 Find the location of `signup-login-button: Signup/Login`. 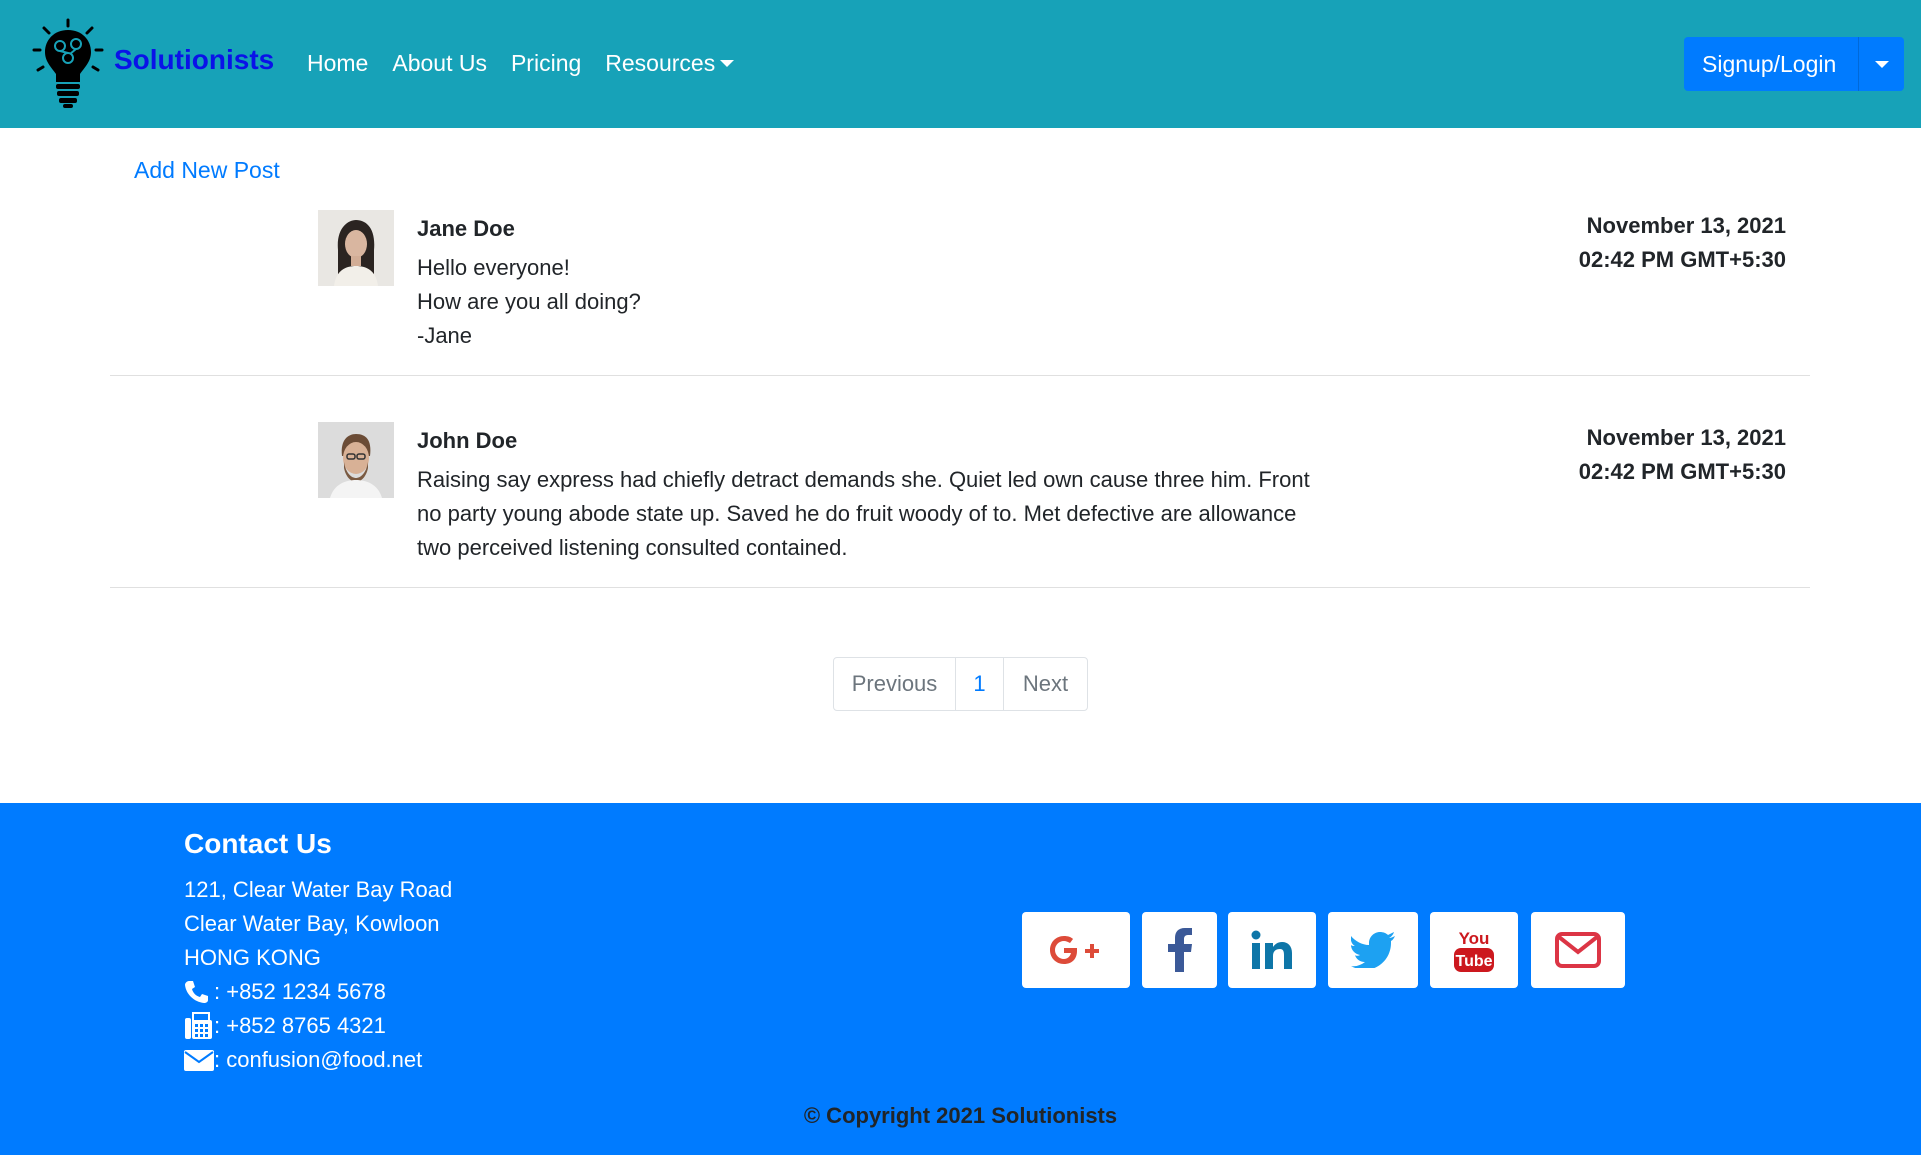

signup-login-button: Signup/Login is located at coordinates (1771, 64).